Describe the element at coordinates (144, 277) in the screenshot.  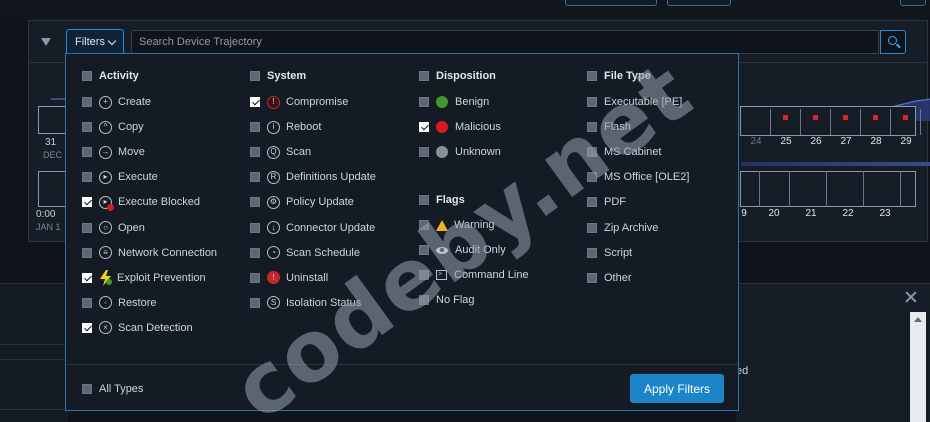
I see `filter-option-exploit-prevention: Exploit Prevention` at that location.